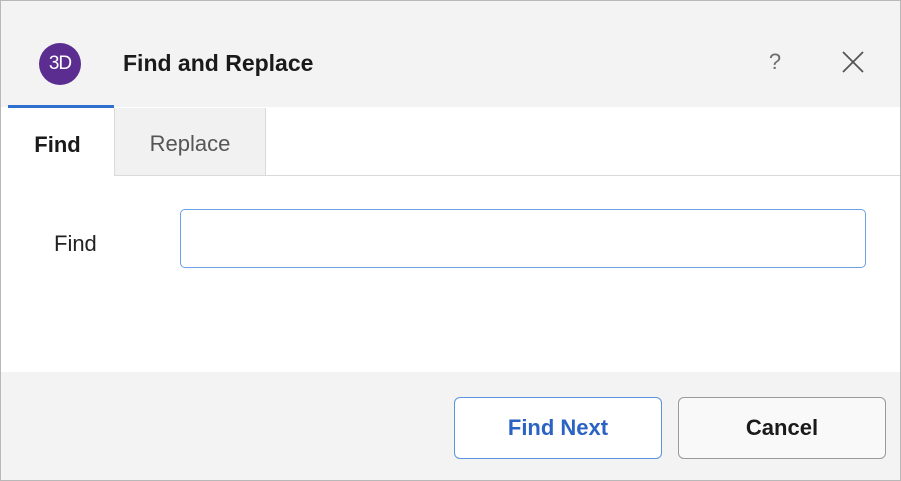 The width and height of the screenshot is (901, 481). I want to click on app-logo-icon: 3D, so click(60, 64).